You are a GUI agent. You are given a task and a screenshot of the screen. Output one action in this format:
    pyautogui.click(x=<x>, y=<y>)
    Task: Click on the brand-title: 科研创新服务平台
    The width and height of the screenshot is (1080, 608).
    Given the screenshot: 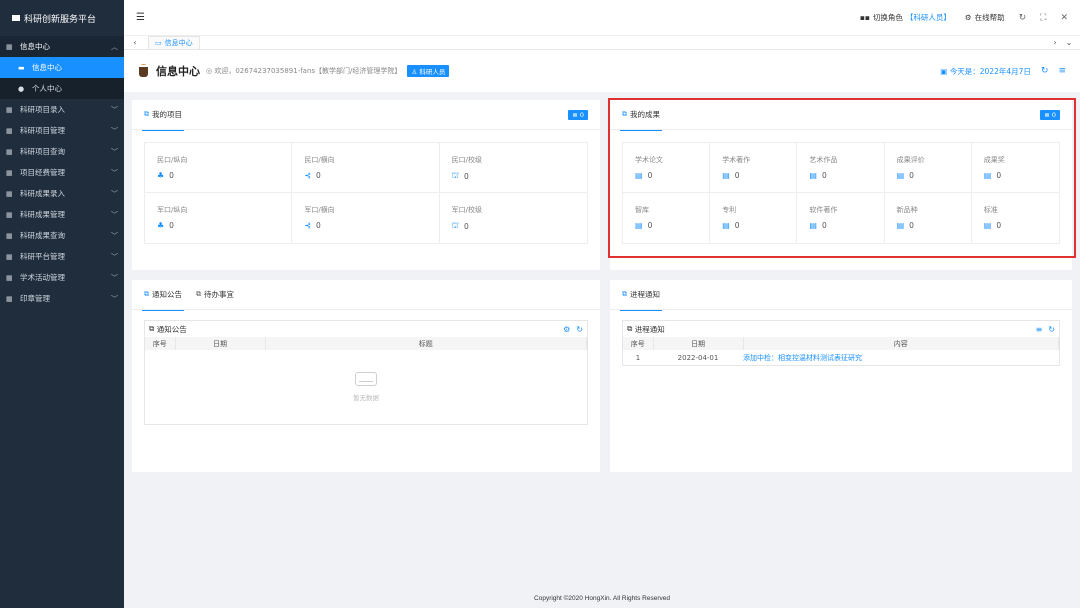 What is the action you would take?
    pyautogui.click(x=60, y=19)
    